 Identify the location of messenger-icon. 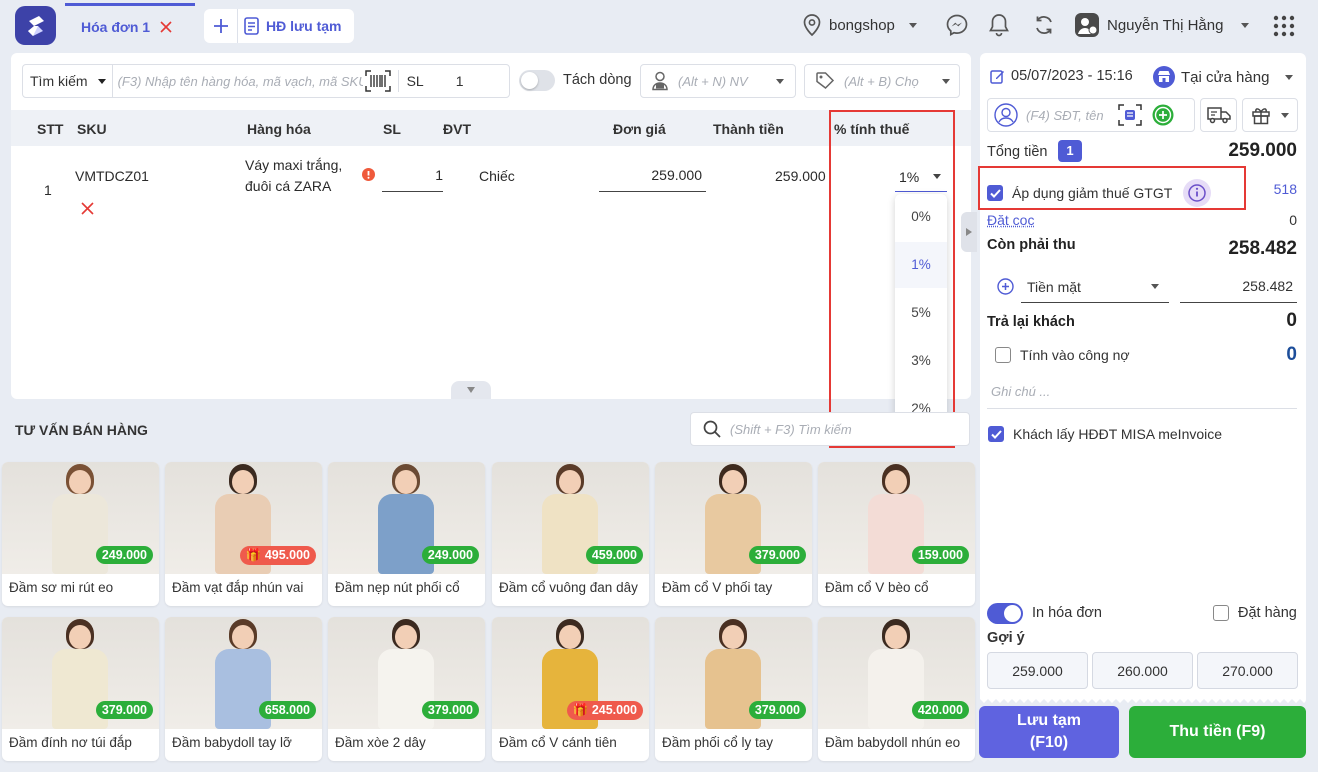
(957, 25).